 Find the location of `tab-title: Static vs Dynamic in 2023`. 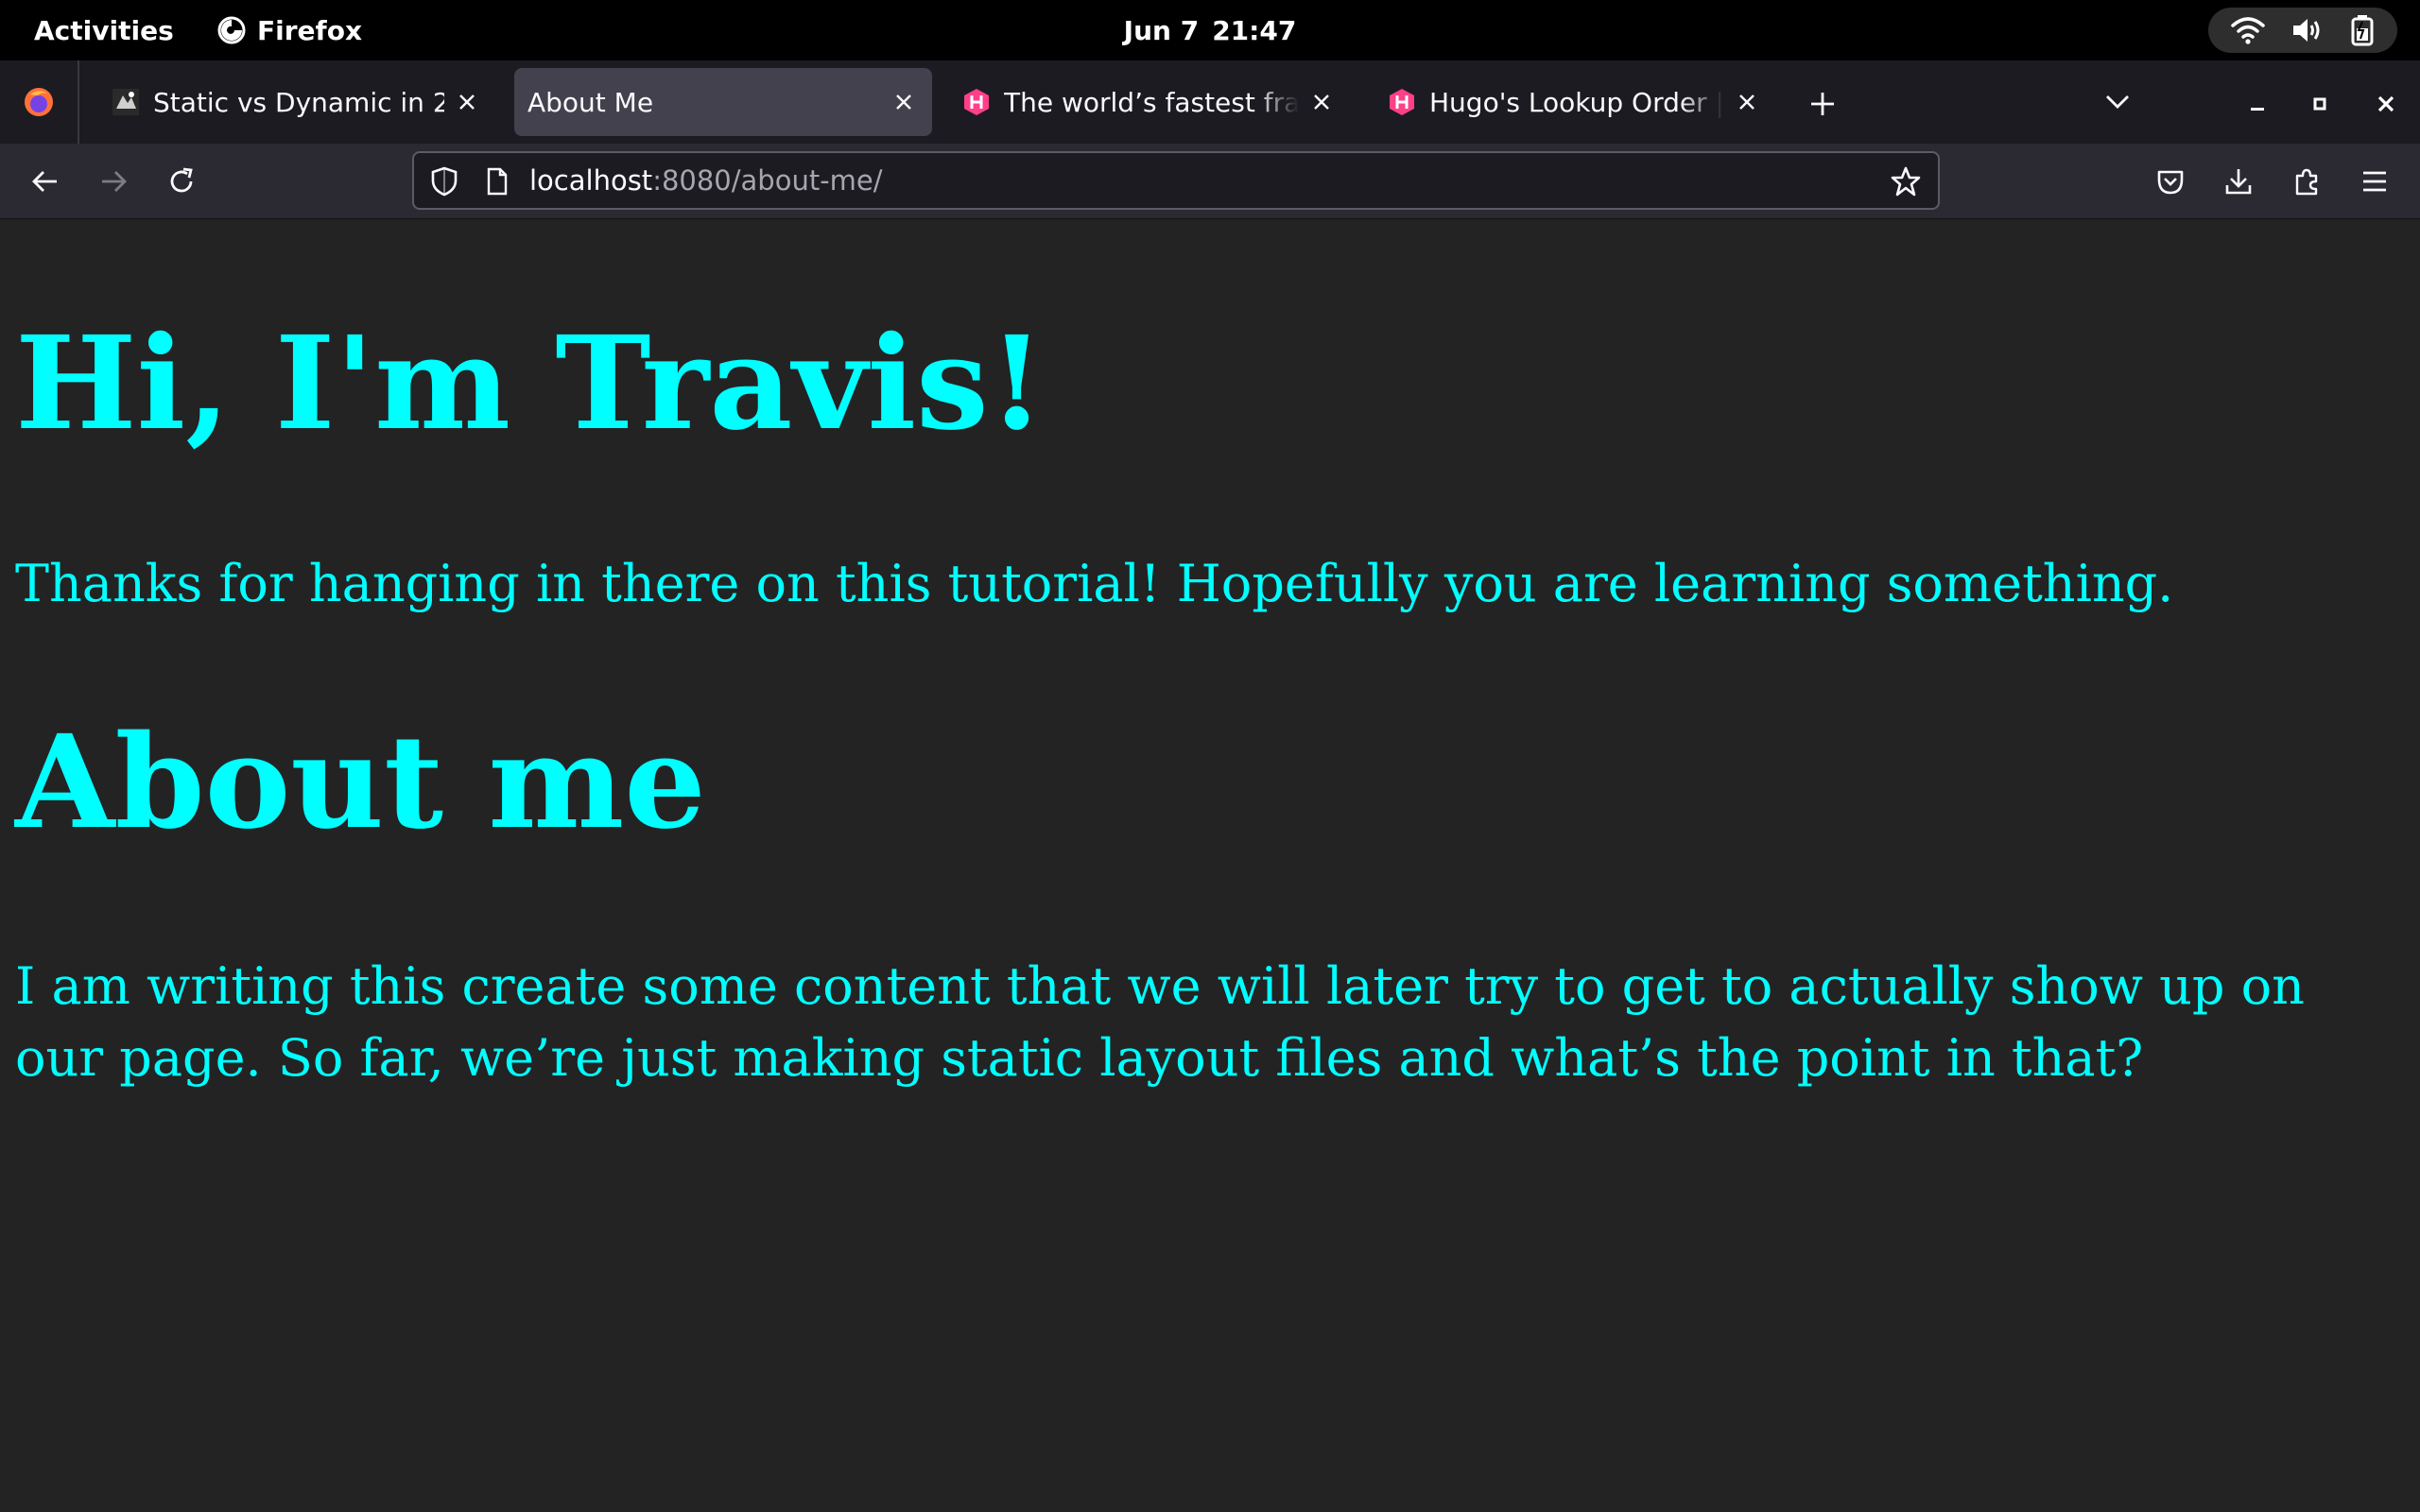

tab-title: Static vs Dynamic in 2023 is located at coordinates (298, 102).